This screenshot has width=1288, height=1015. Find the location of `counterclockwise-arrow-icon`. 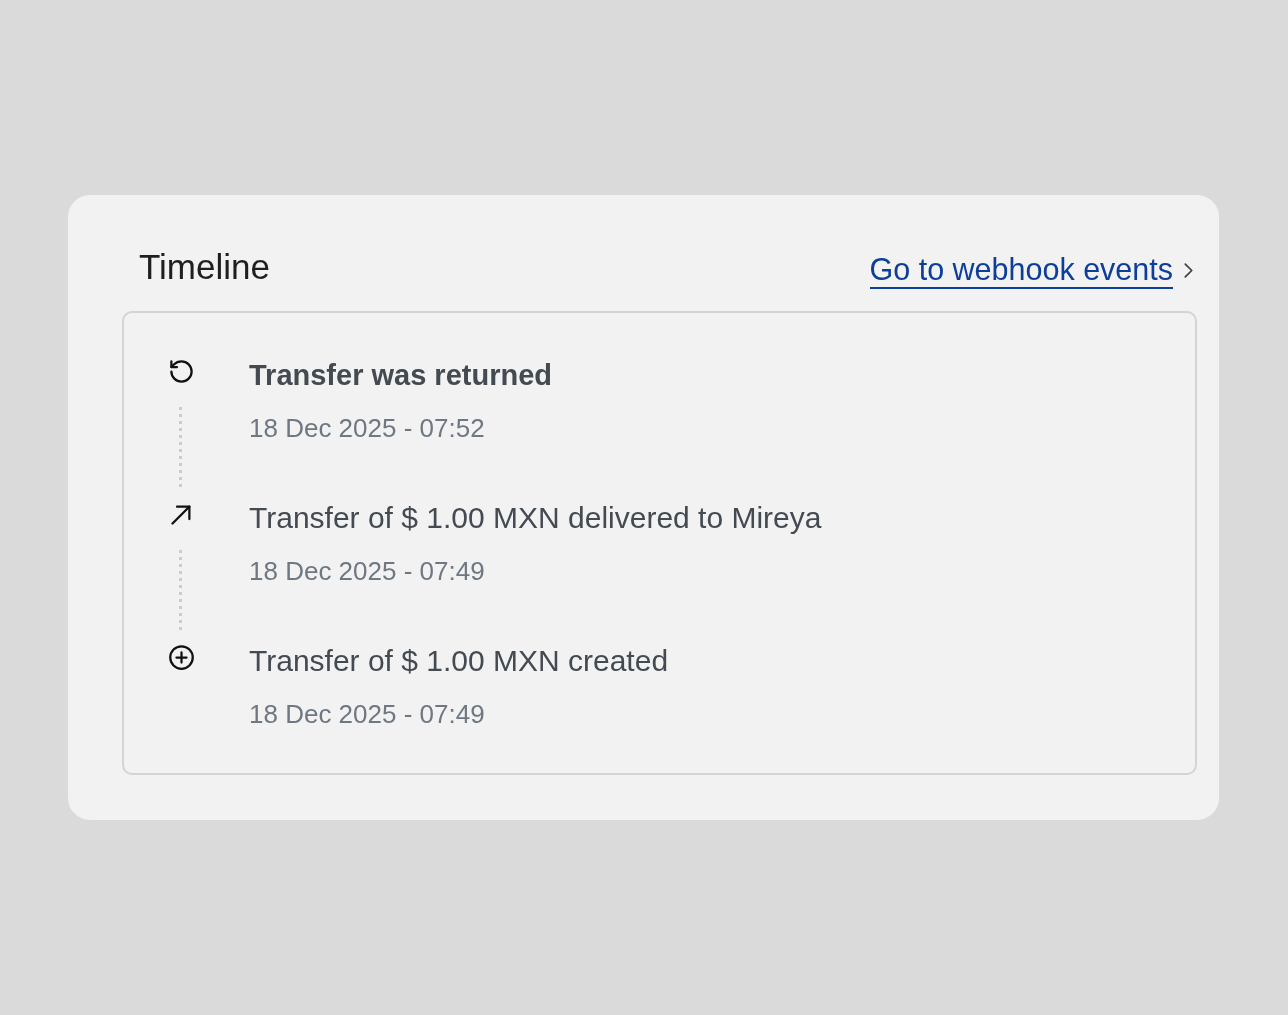

counterclockwise-arrow-icon is located at coordinates (181, 371).